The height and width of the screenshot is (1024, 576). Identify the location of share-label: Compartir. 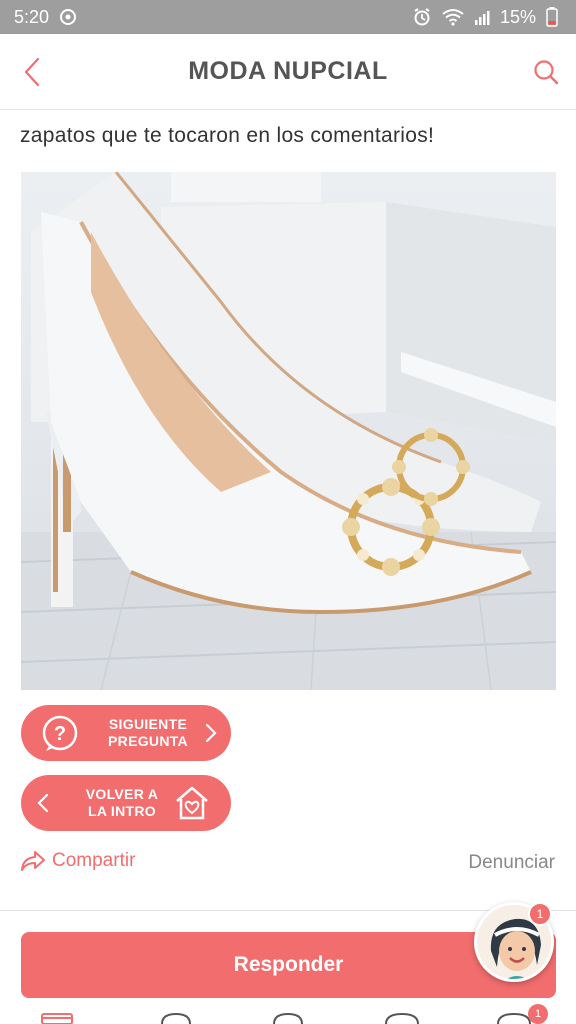
(94, 860).